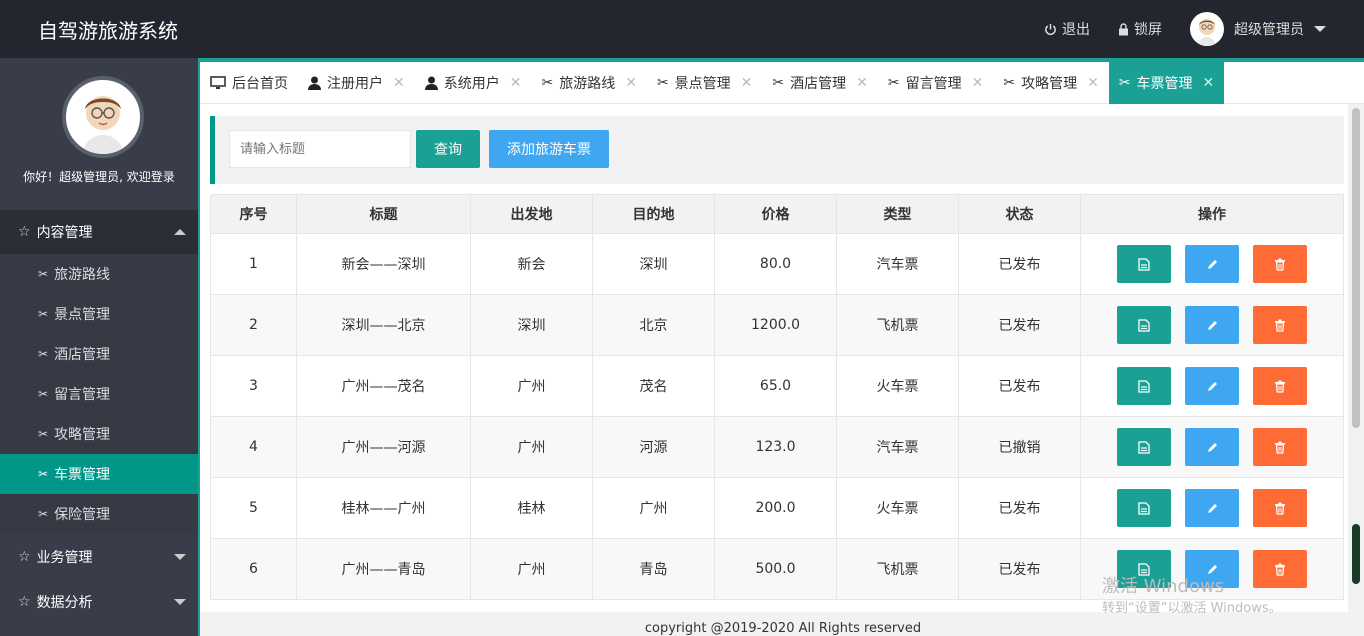 The width and height of the screenshot is (1364, 636). I want to click on cell-destination: 广州, so click(653, 508).